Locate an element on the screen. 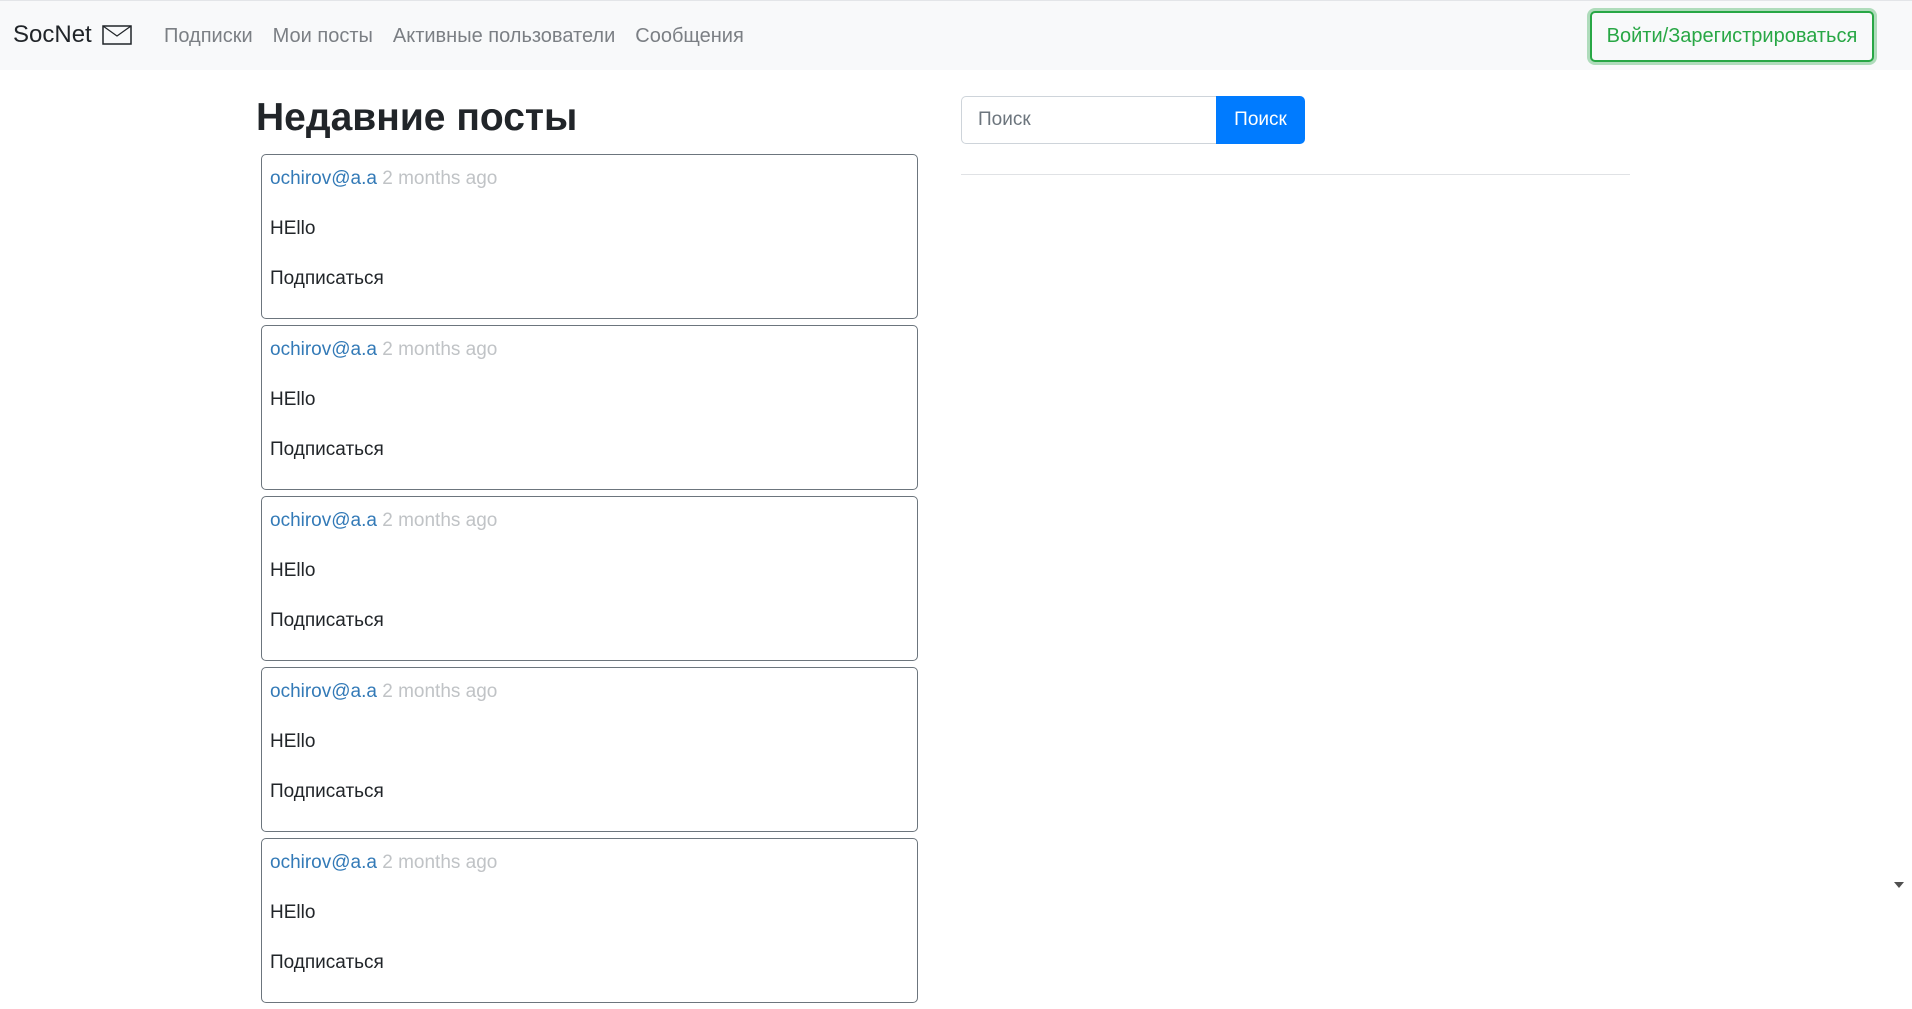  search-input is located at coordinates (1088, 120).